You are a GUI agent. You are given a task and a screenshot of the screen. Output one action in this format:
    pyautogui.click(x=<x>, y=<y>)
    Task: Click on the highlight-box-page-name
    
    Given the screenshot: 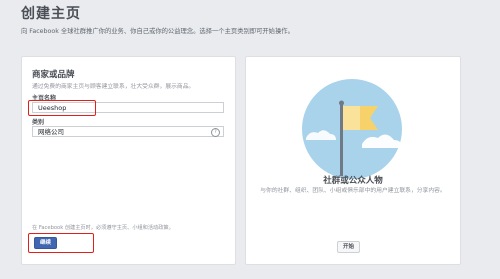 What is the action you would take?
    pyautogui.click(x=62, y=108)
    